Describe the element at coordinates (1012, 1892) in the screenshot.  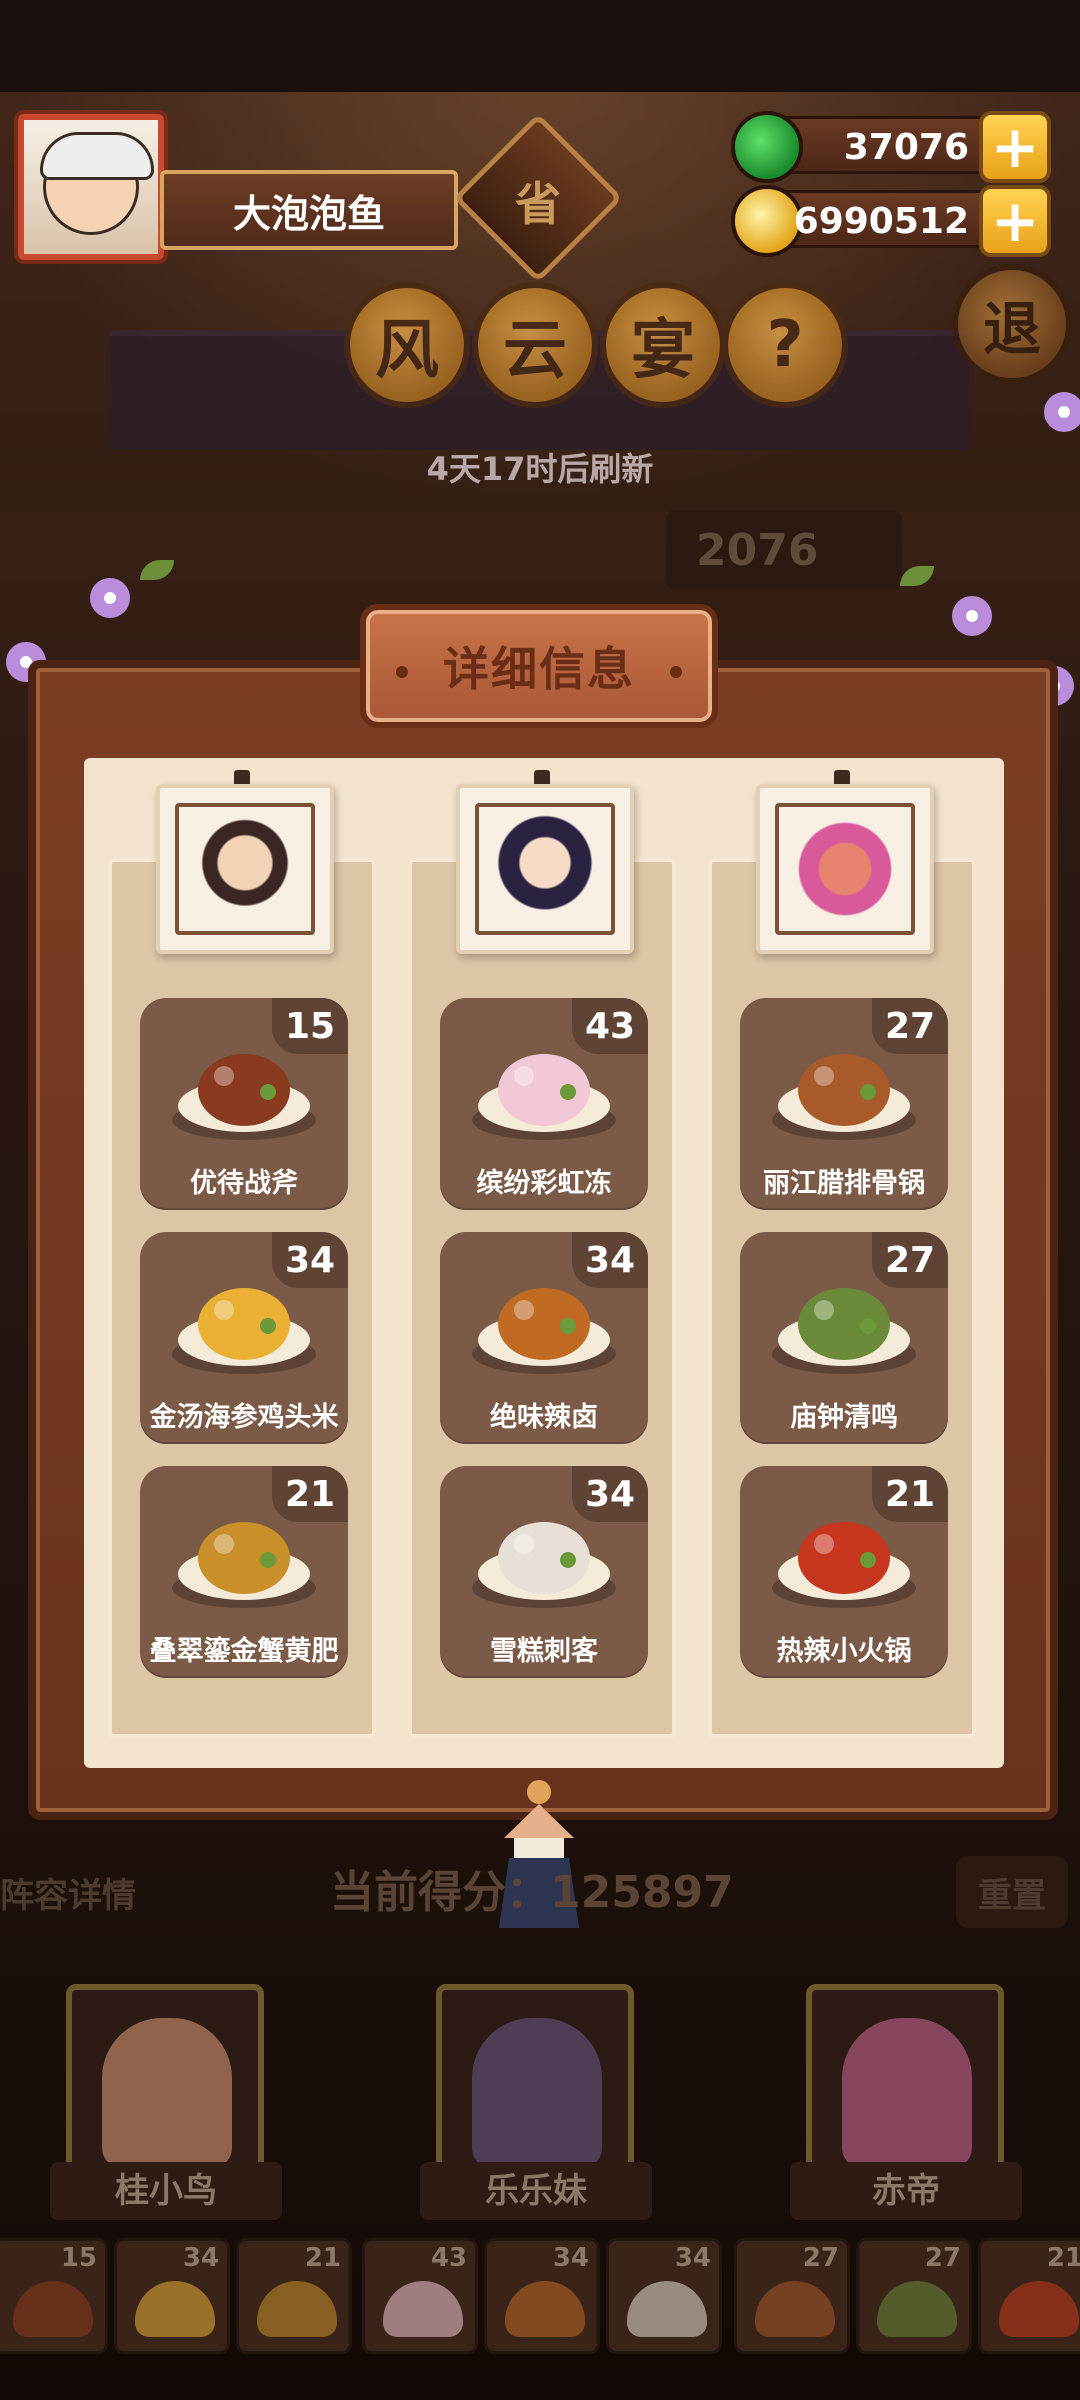
I see `reset-button: 重置` at that location.